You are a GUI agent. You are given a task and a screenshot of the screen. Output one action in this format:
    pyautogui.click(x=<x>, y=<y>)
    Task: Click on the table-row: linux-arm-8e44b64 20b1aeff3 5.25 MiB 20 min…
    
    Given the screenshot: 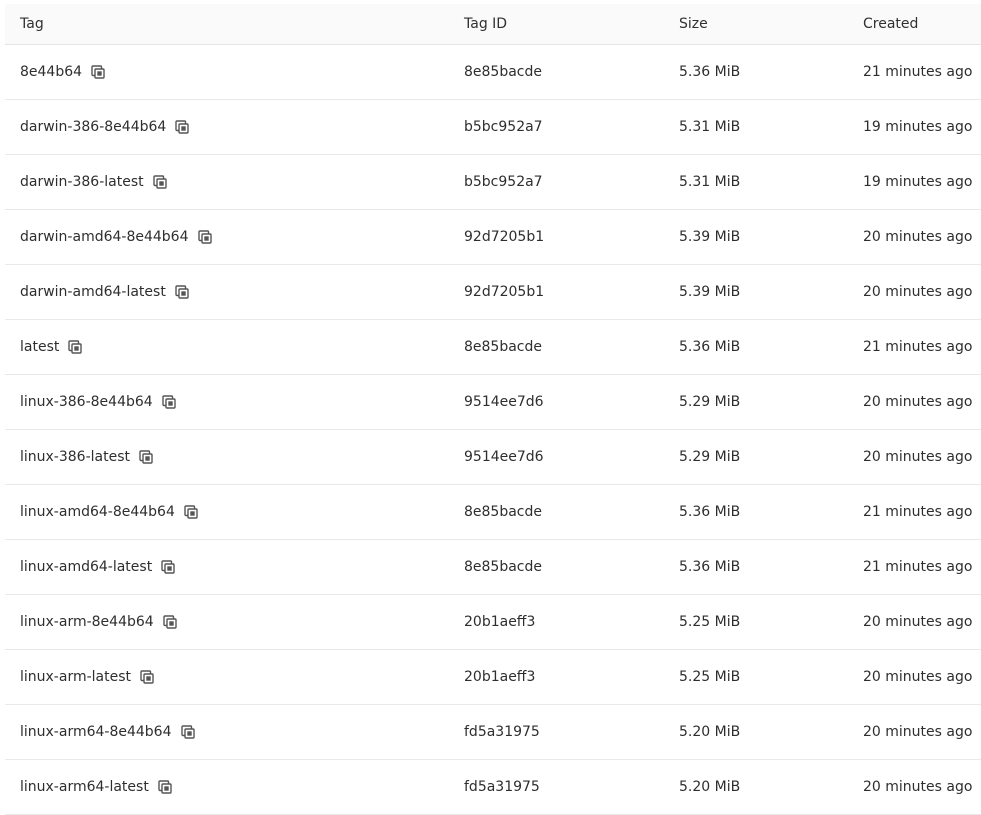 What is the action you would take?
    pyautogui.click(x=493, y=622)
    